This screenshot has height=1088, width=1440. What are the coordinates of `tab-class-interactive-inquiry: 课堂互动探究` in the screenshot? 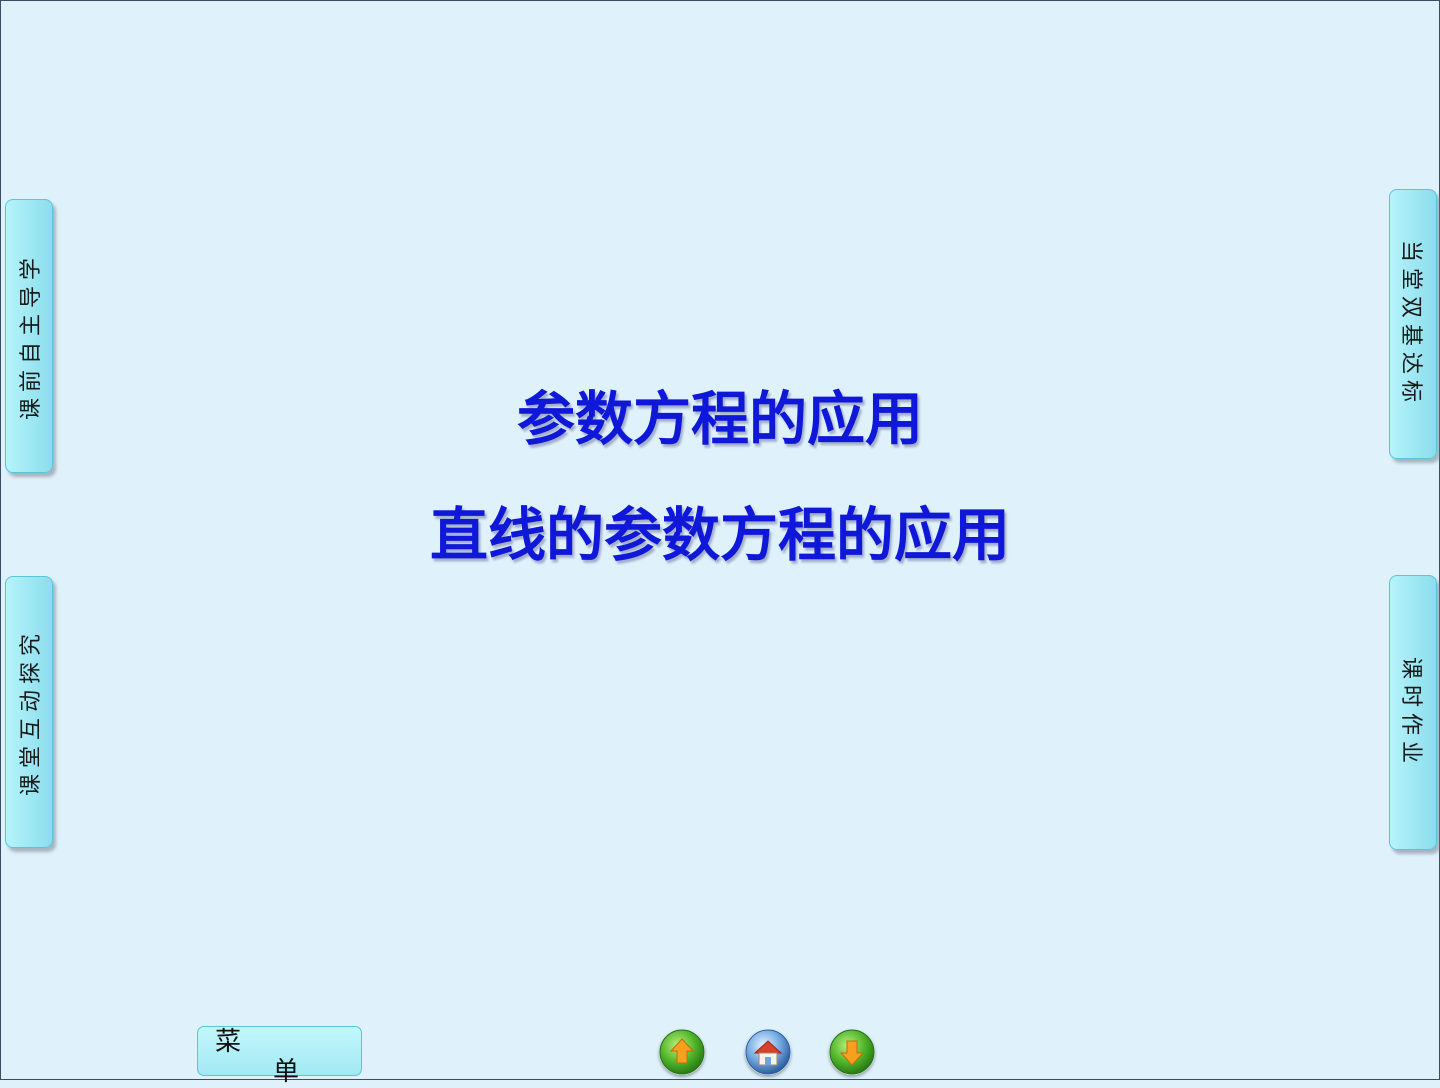 It's located at (29, 712).